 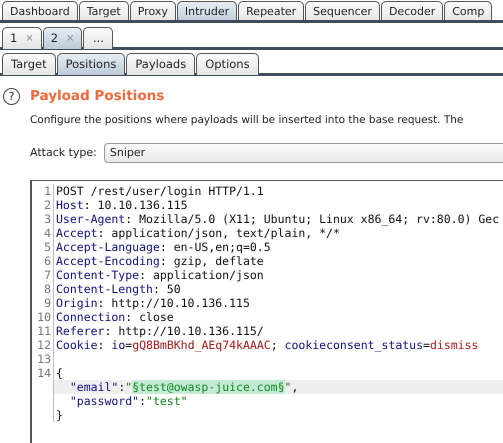 What do you see at coordinates (303, 152) in the screenshot?
I see `attack-type-dropdown: Sniper` at bounding box center [303, 152].